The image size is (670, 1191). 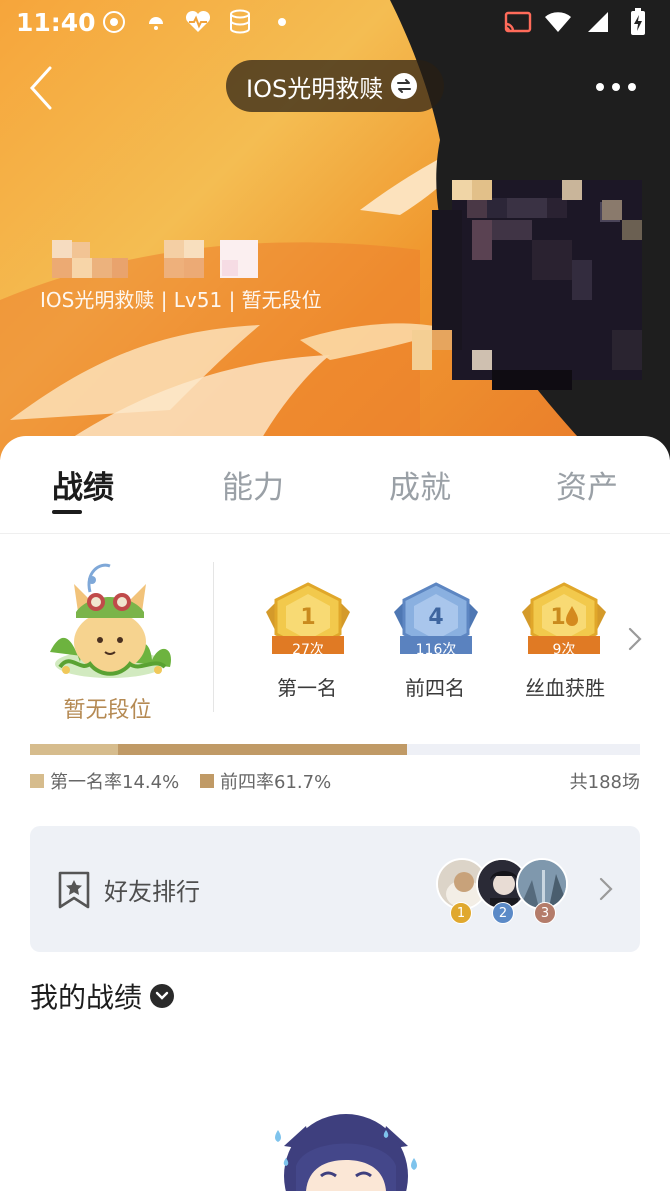 What do you see at coordinates (40, 88) in the screenshot?
I see `chevron-left-icon` at bounding box center [40, 88].